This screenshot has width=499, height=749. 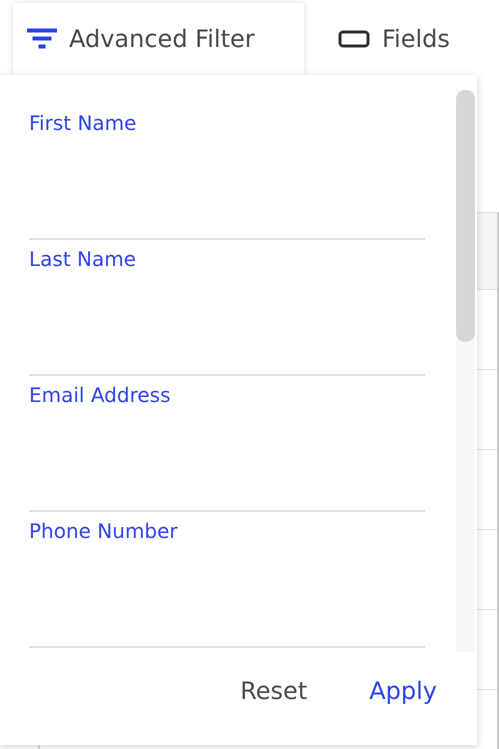 I want to click on toolbar-tab: Fields, so click(x=394, y=39).